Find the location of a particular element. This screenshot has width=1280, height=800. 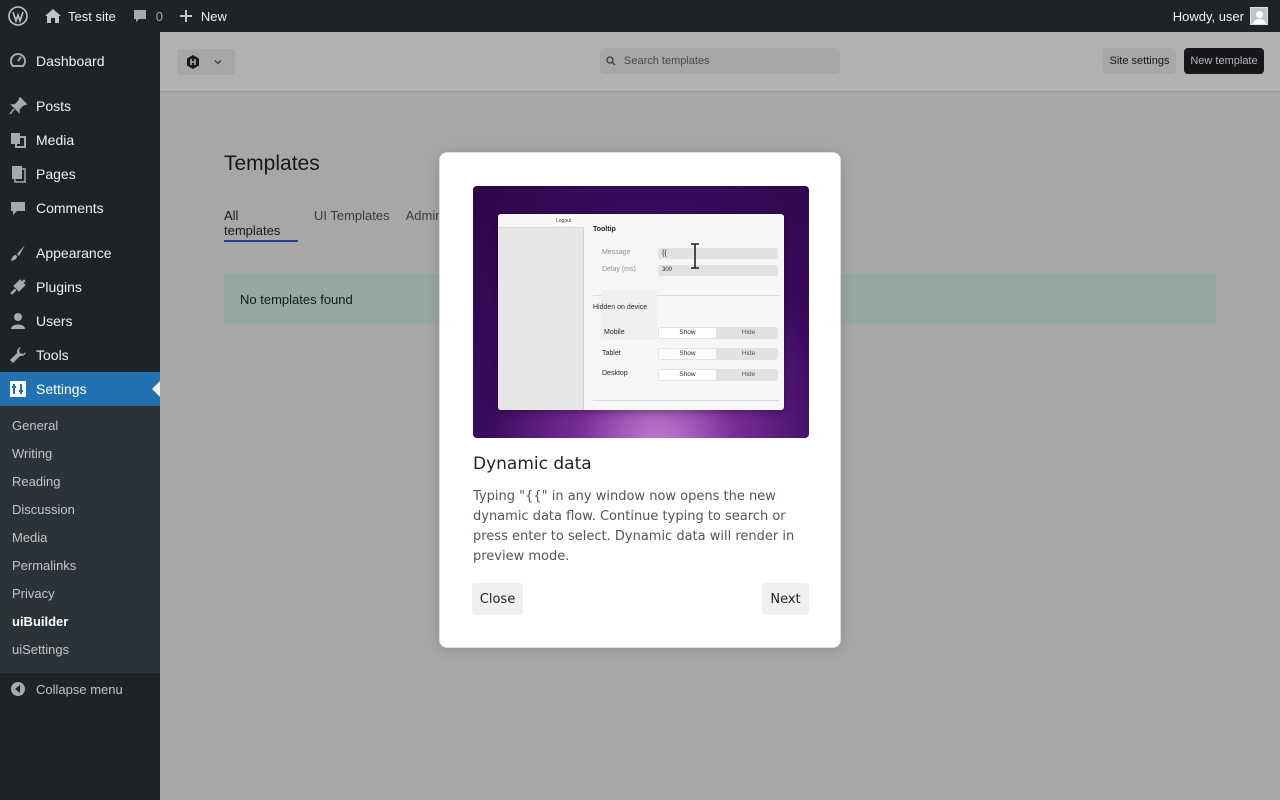

sidebar-item-appearance: Appearance is located at coordinates (80, 253).